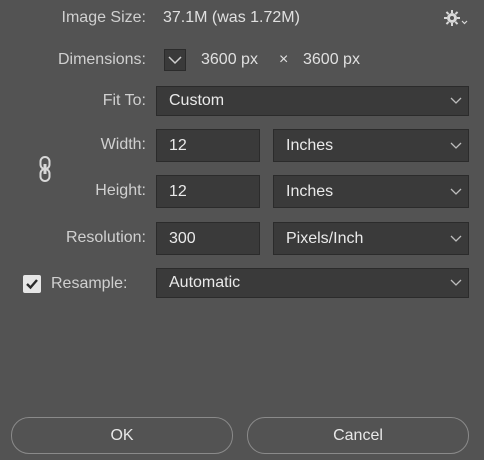 Image resolution: width=484 pixels, height=460 pixels. I want to click on resolution-unit-value: Pixels/Inch, so click(325, 238).